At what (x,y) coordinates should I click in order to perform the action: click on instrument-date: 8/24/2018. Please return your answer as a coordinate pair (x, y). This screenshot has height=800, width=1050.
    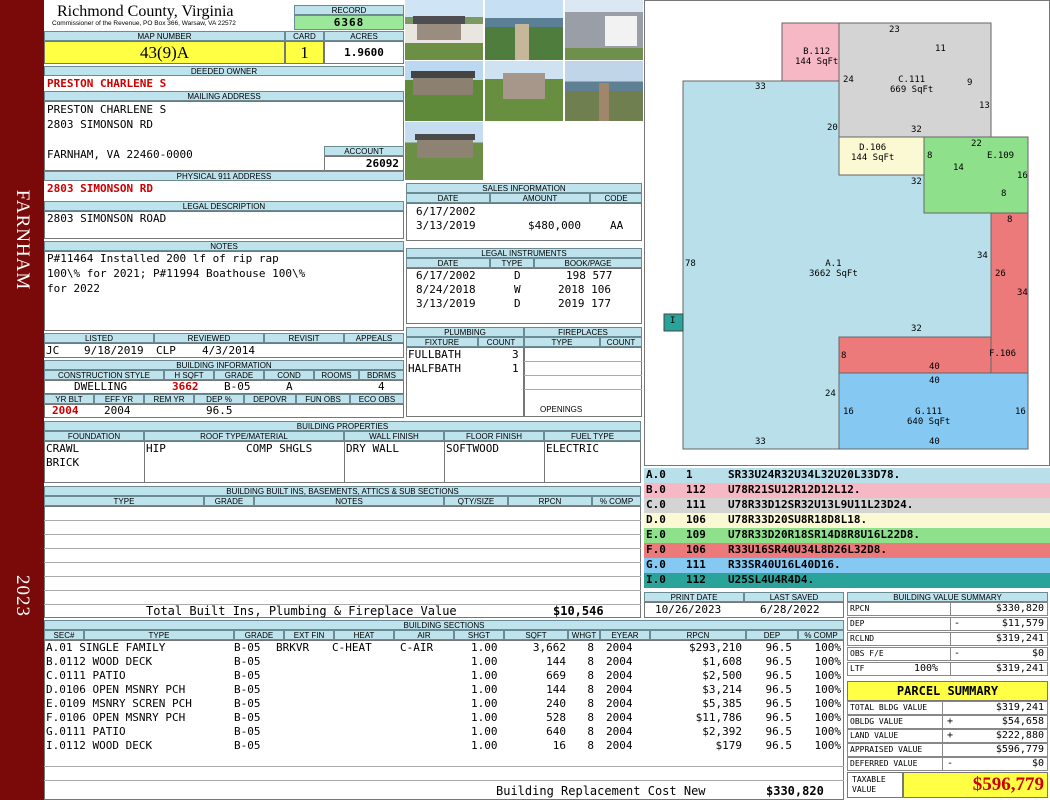
    Looking at the image, I should click on (446, 289).